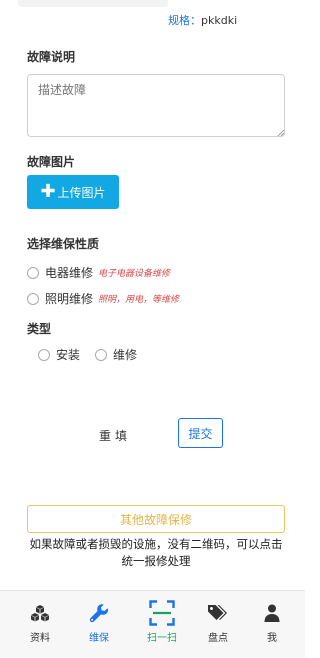 The image size is (320, 658). Describe the element at coordinates (40, 638) in the screenshot. I see `tab-label: 资料` at that location.